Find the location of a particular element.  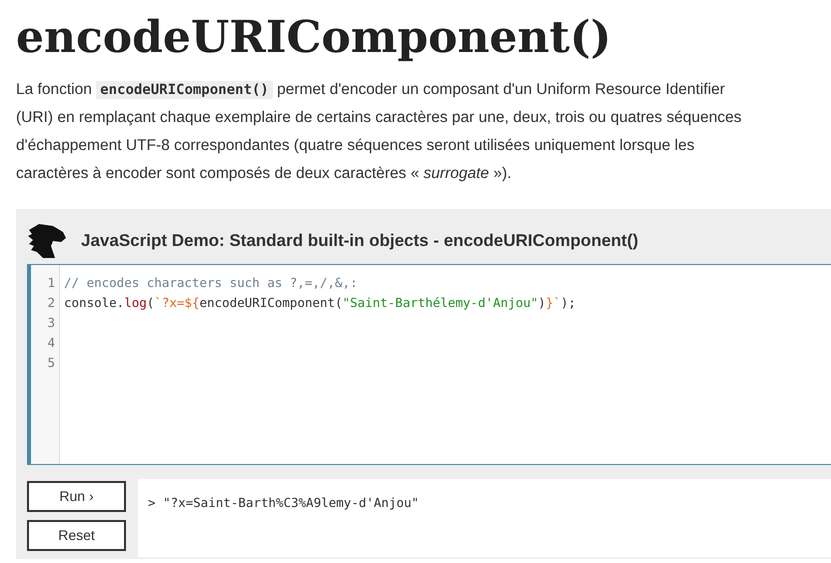

page-title: encodeURIComponent() is located at coordinates (314, 38).